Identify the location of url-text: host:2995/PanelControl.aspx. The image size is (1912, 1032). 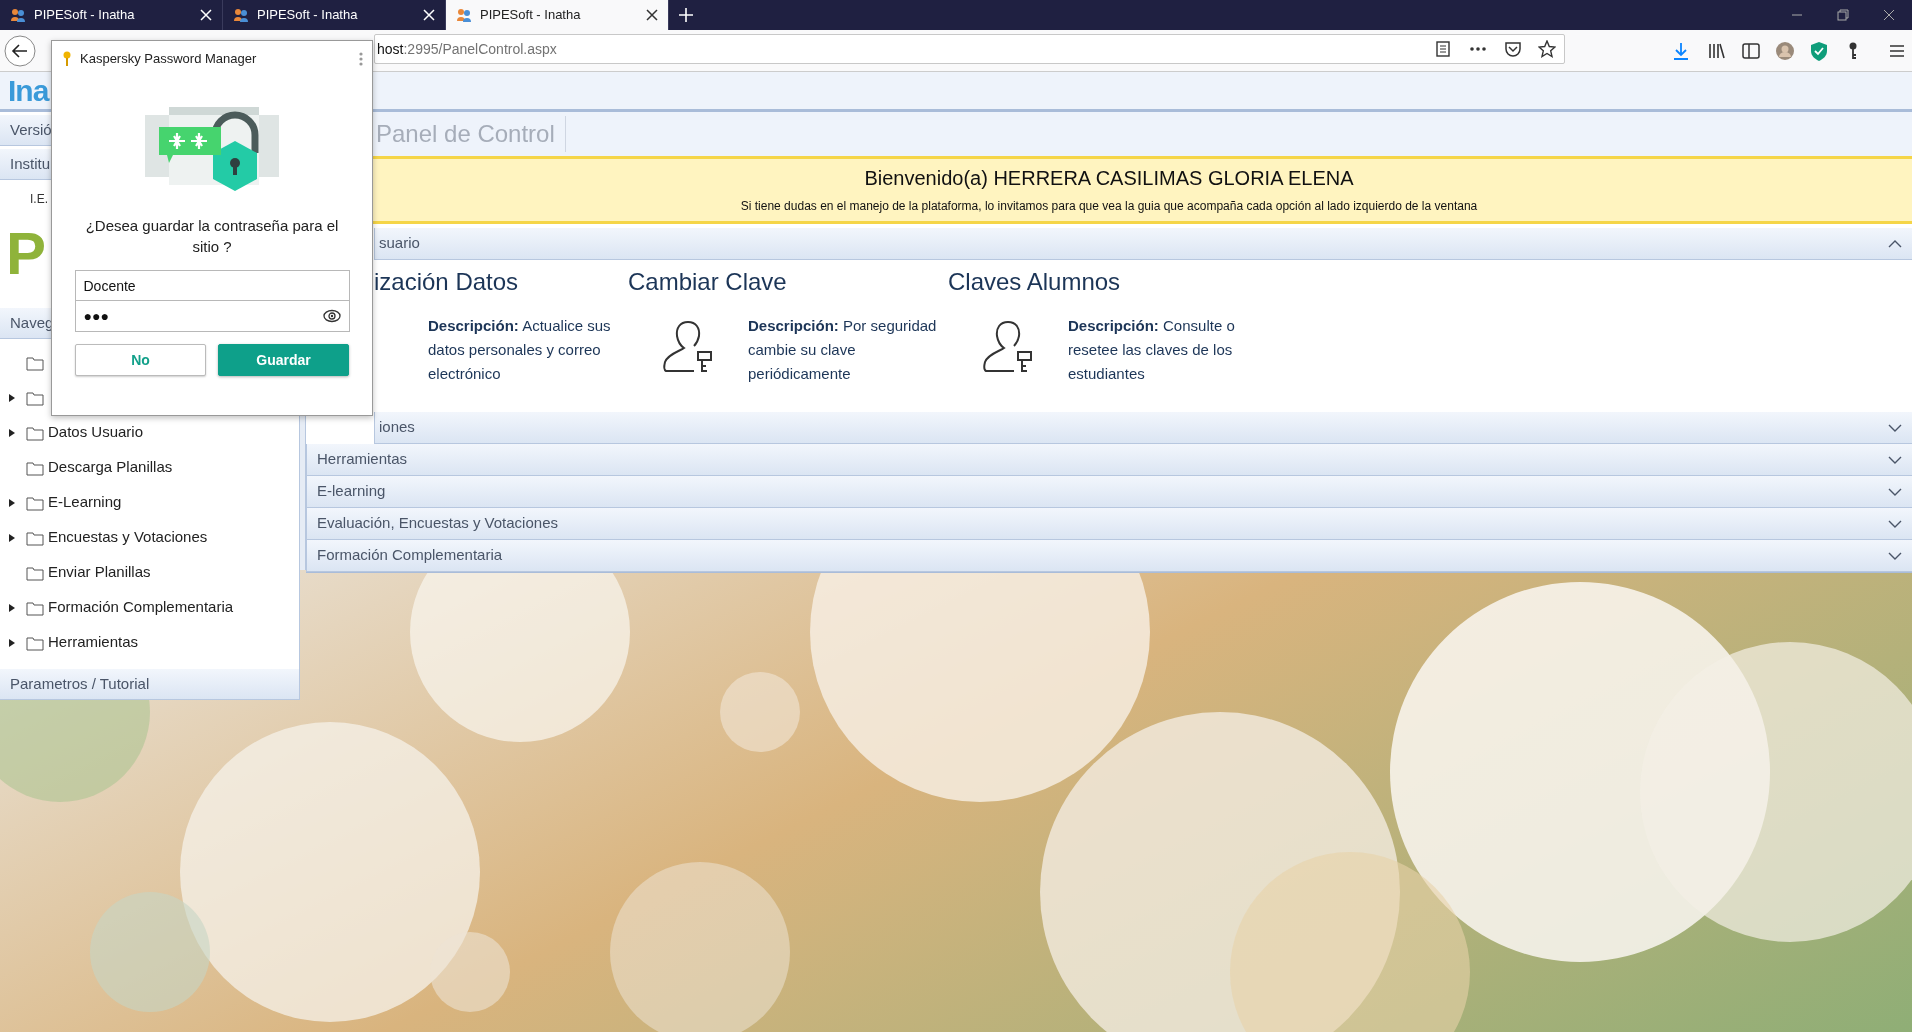
(467, 49).